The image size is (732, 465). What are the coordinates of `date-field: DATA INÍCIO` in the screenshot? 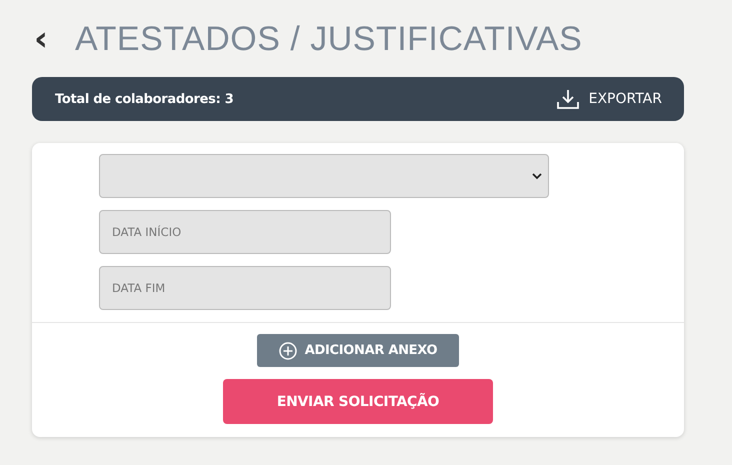 It's located at (245, 232).